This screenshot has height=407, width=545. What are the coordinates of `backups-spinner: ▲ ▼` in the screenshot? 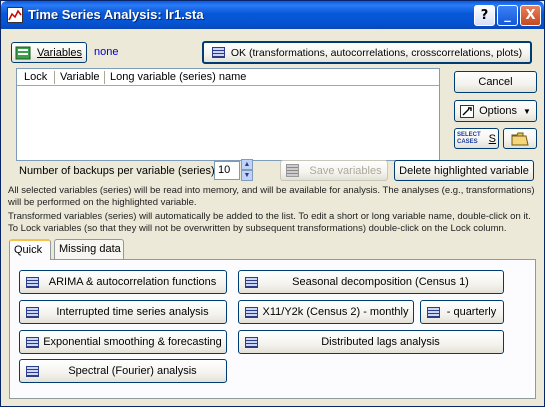 It's located at (247, 170).